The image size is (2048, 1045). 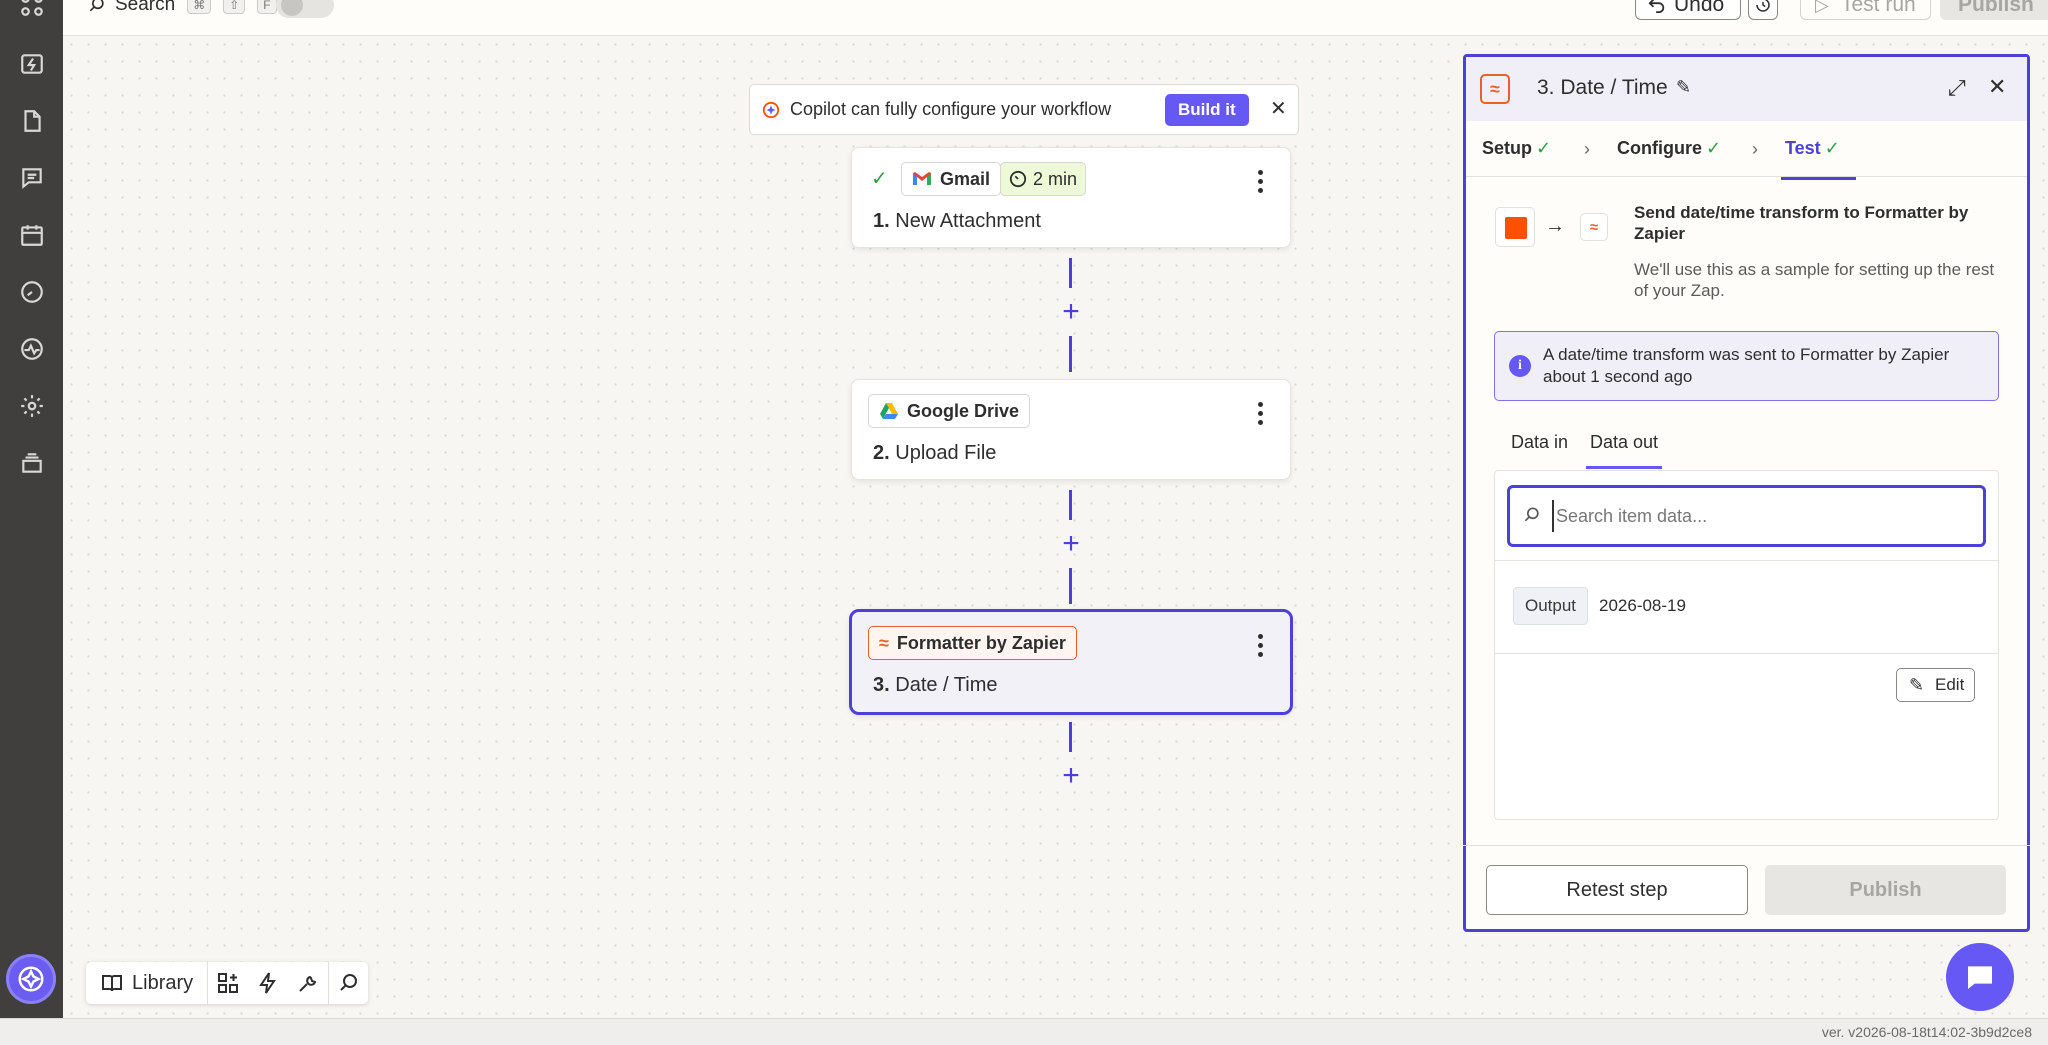 I want to click on search-field, so click(x=1746, y=516).